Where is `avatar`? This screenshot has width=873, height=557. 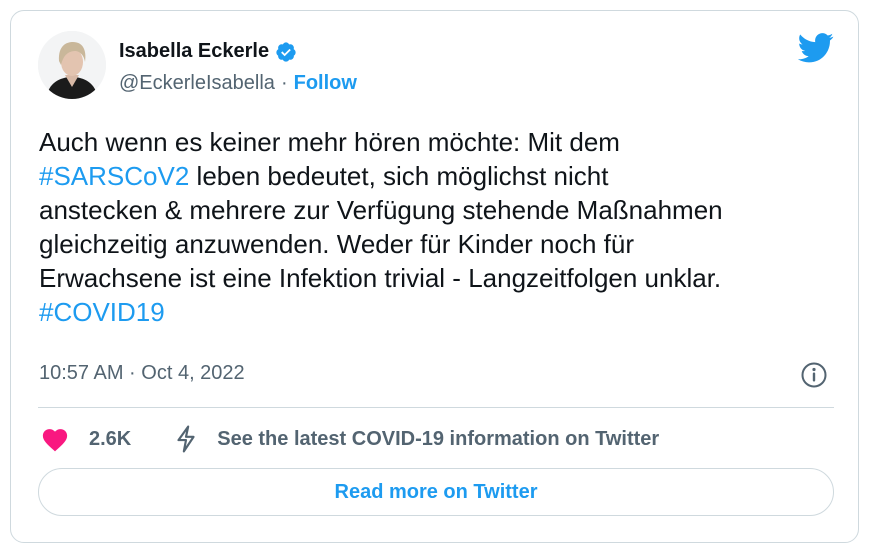 avatar is located at coordinates (72, 65).